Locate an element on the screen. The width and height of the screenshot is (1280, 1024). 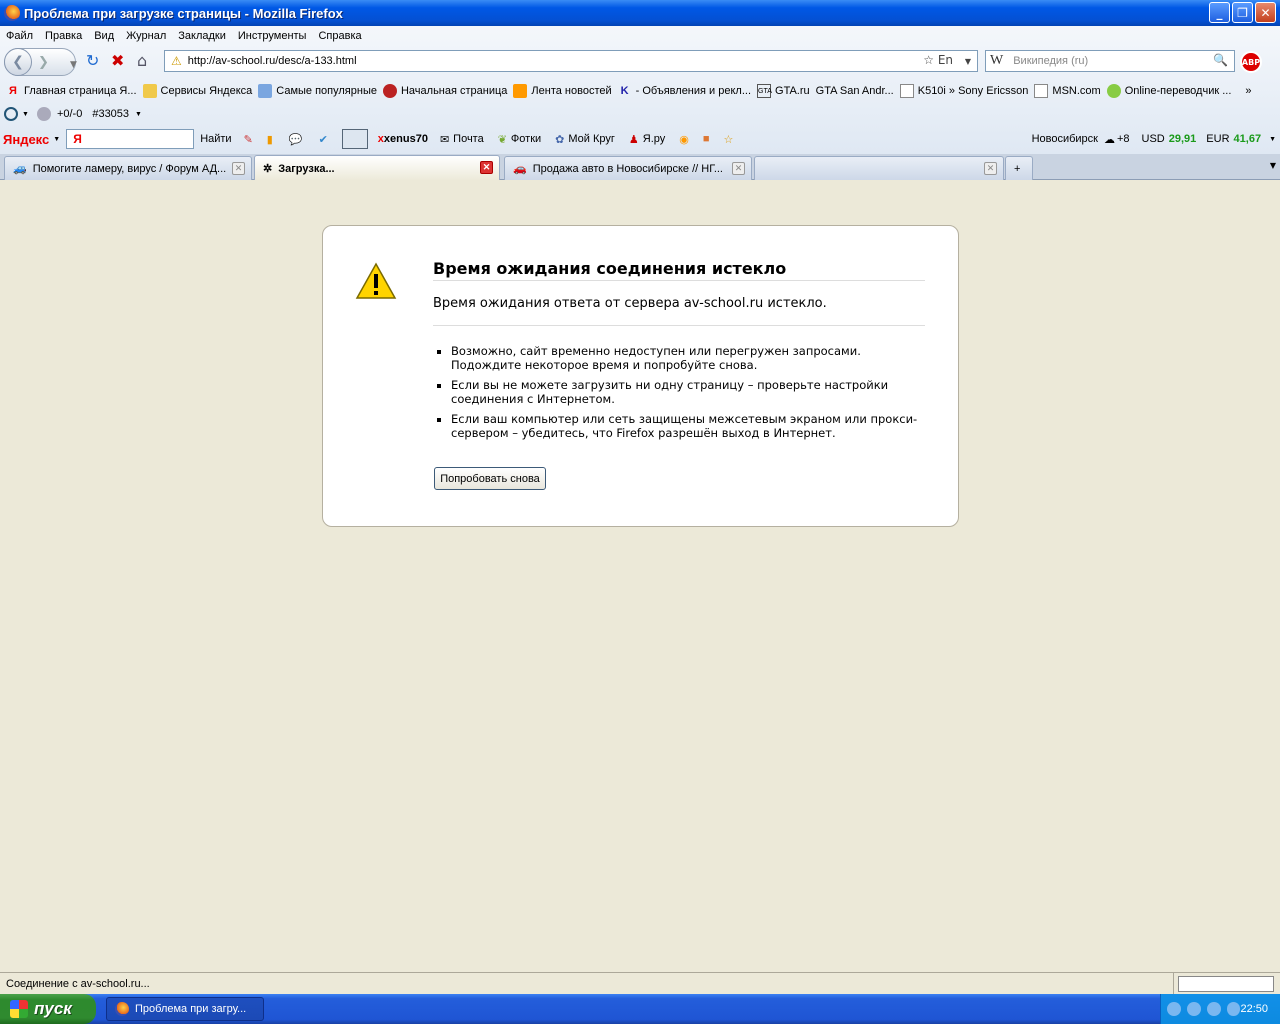
tab-empty: ✕ is located at coordinates (879, 168).